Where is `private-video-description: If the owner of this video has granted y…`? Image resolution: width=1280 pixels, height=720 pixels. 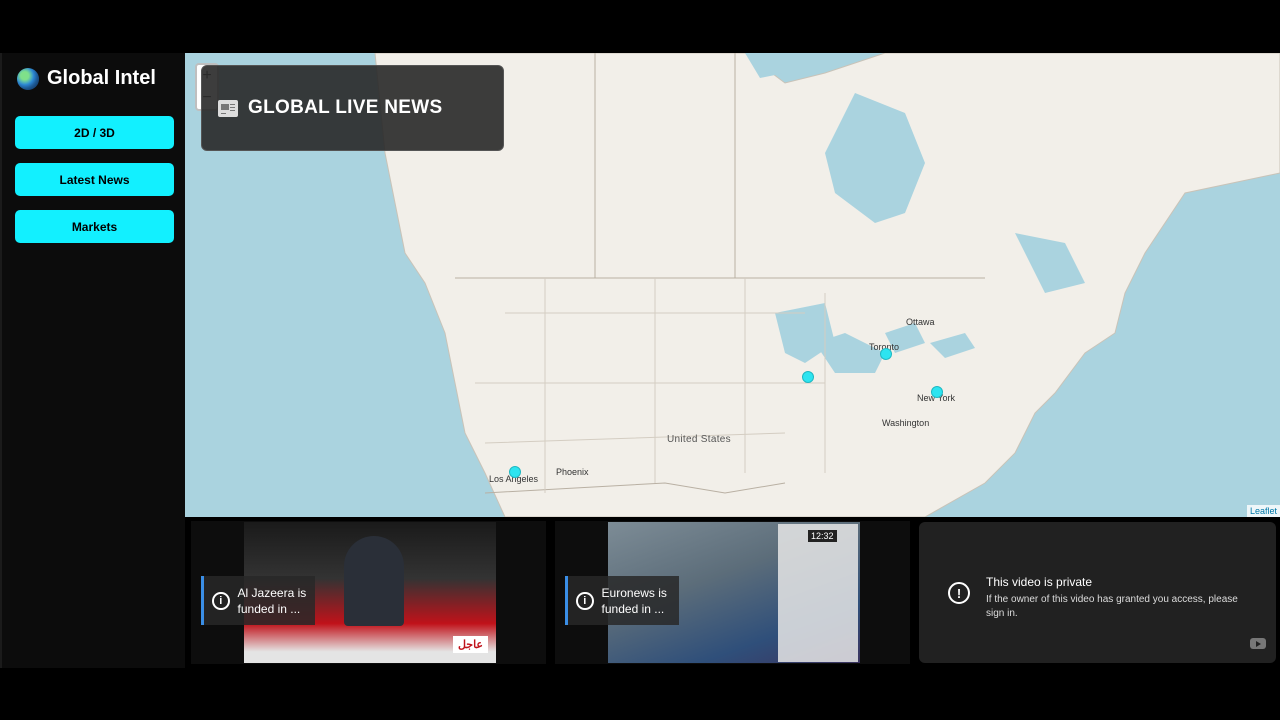 private-video-description: If the owner of this video has granted y… is located at coordinates (1112, 606).